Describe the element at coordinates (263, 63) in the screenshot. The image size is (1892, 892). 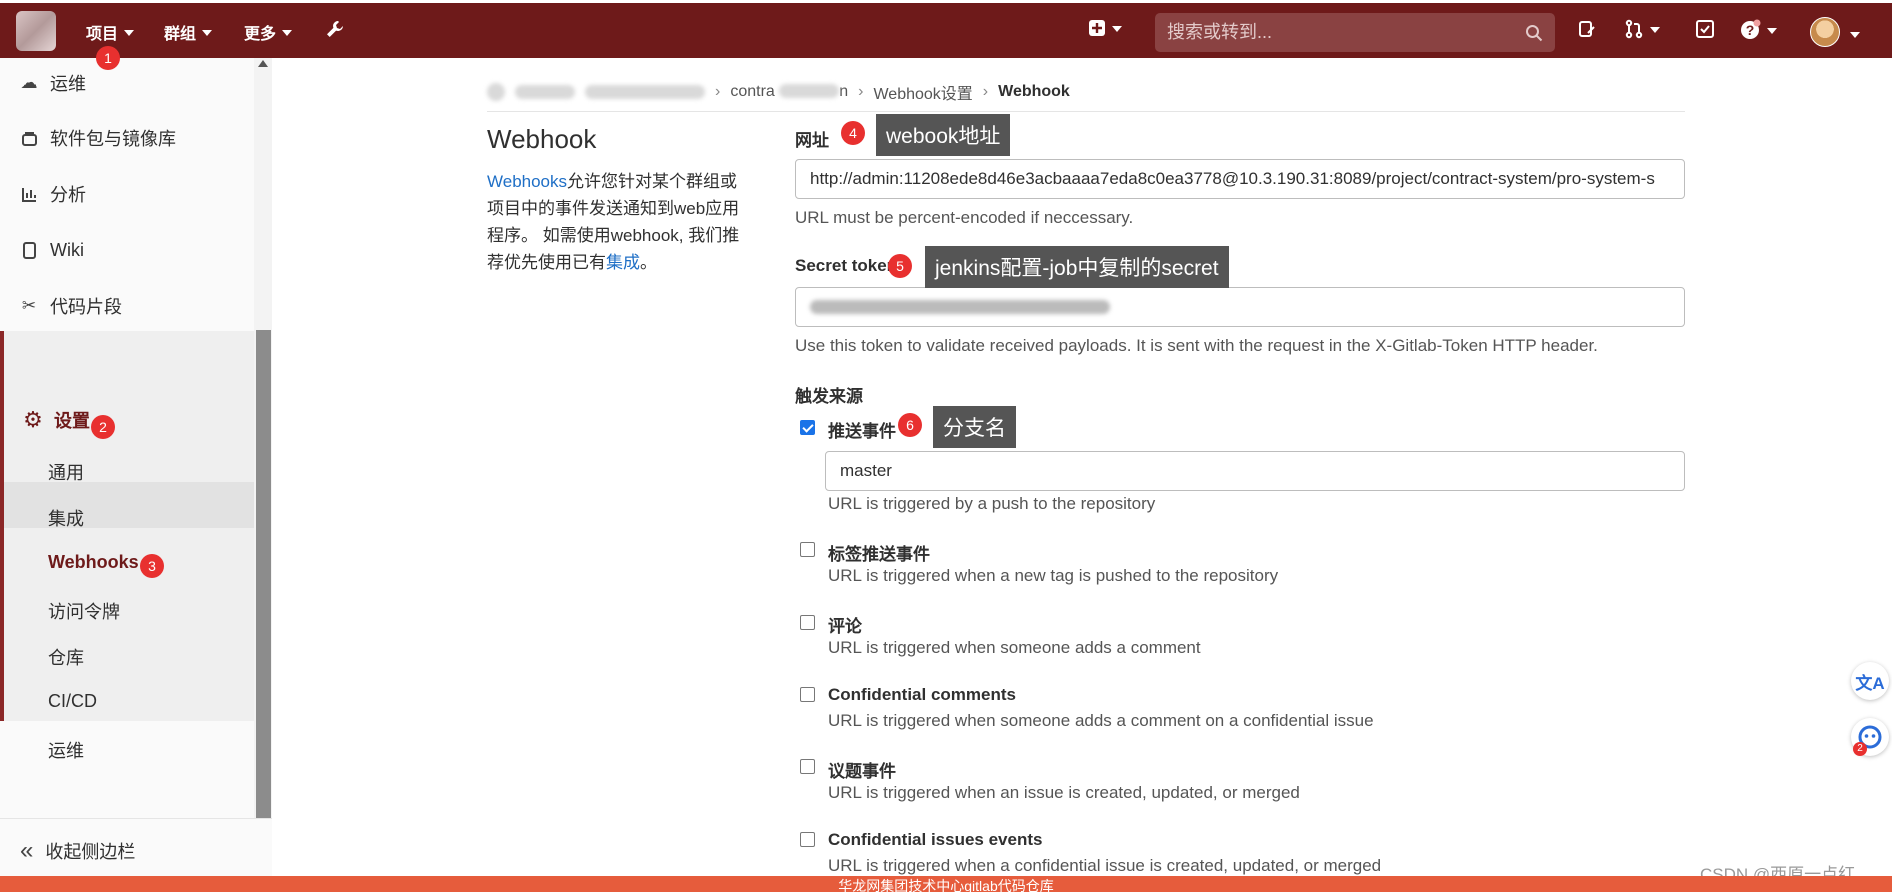
I see `scroll-up-arrow-icon` at that location.